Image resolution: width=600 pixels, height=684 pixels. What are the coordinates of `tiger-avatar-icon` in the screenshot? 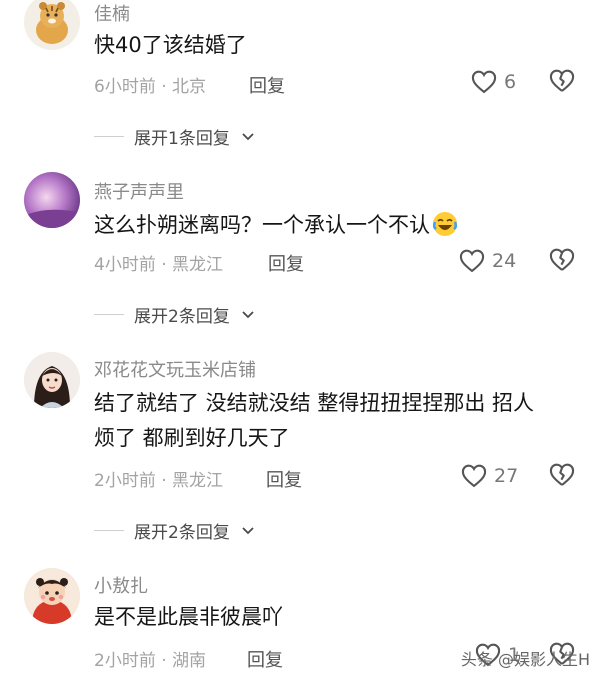 It's located at (52, 25).